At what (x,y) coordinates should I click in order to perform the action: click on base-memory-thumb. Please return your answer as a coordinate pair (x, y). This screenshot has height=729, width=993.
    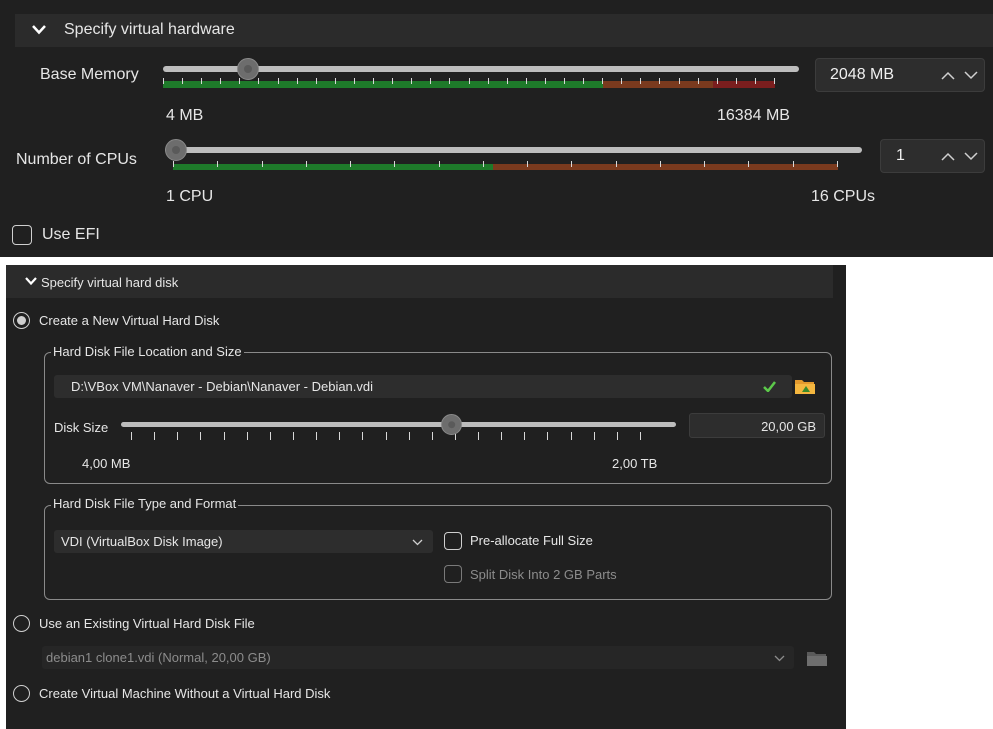
    Looking at the image, I should click on (248, 69).